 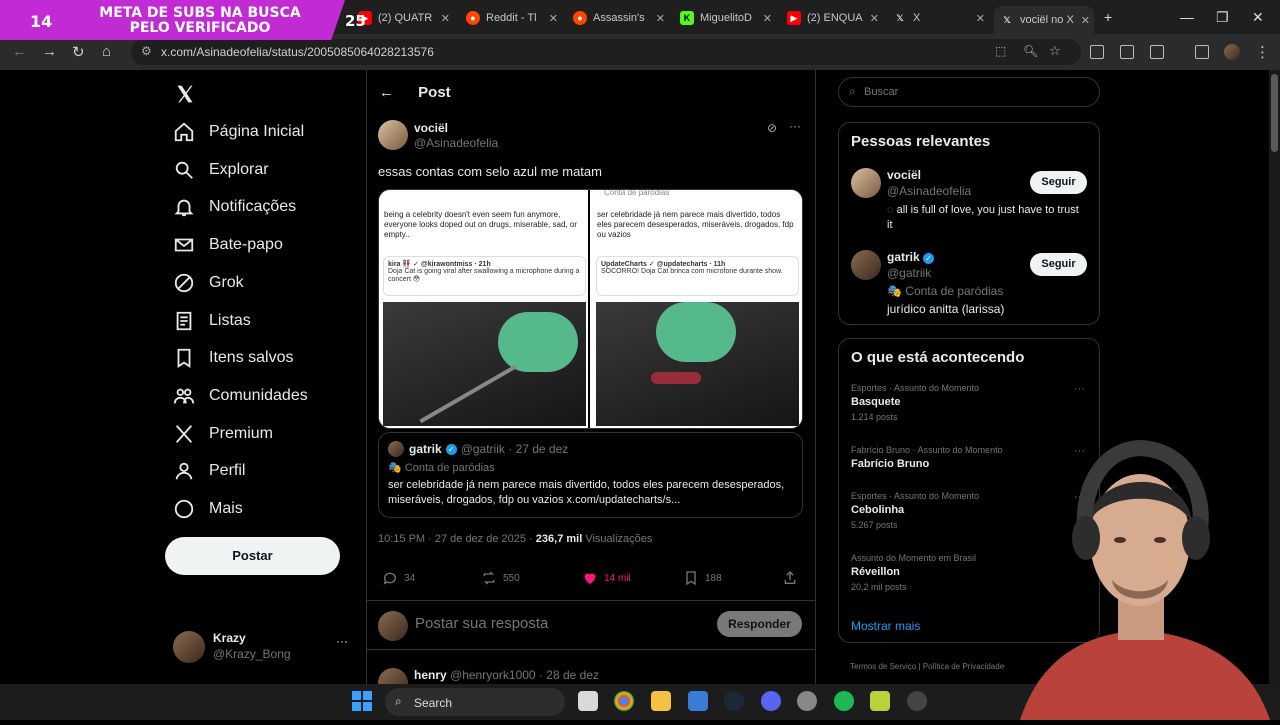 I want to click on profile-avatar, so click(x=1232, y=52).